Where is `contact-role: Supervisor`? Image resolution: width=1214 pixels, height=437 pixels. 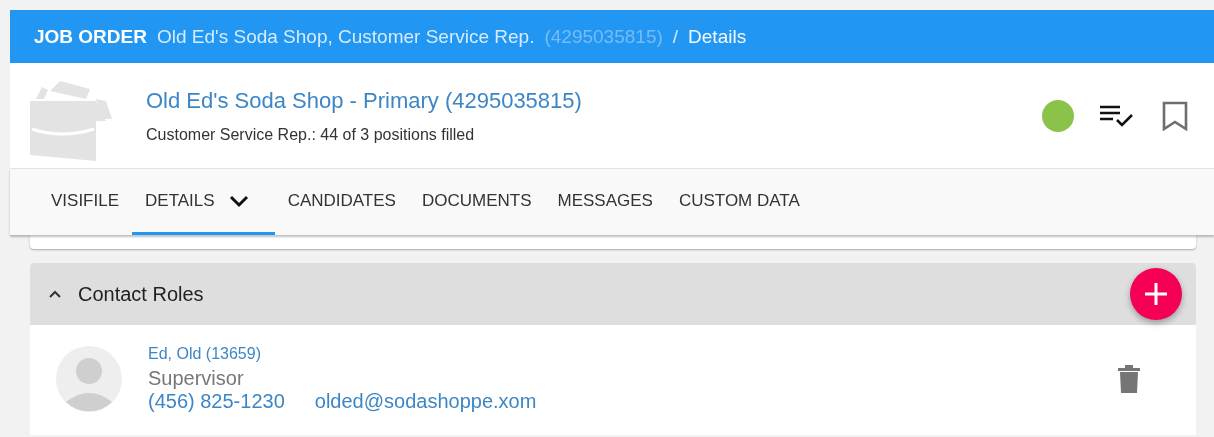
contact-role: Supervisor is located at coordinates (196, 378).